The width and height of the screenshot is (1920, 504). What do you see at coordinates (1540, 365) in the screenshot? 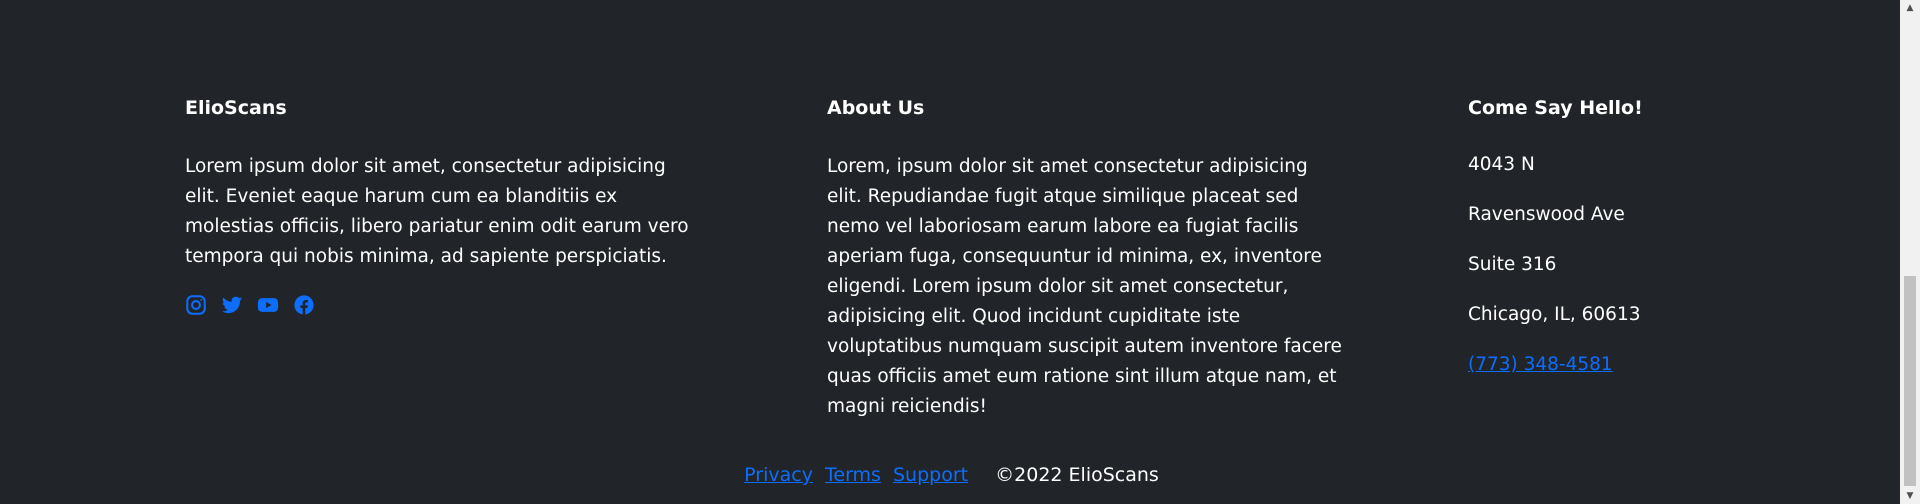
I see `phone-link: (773) 348-4581` at bounding box center [1540, 365].